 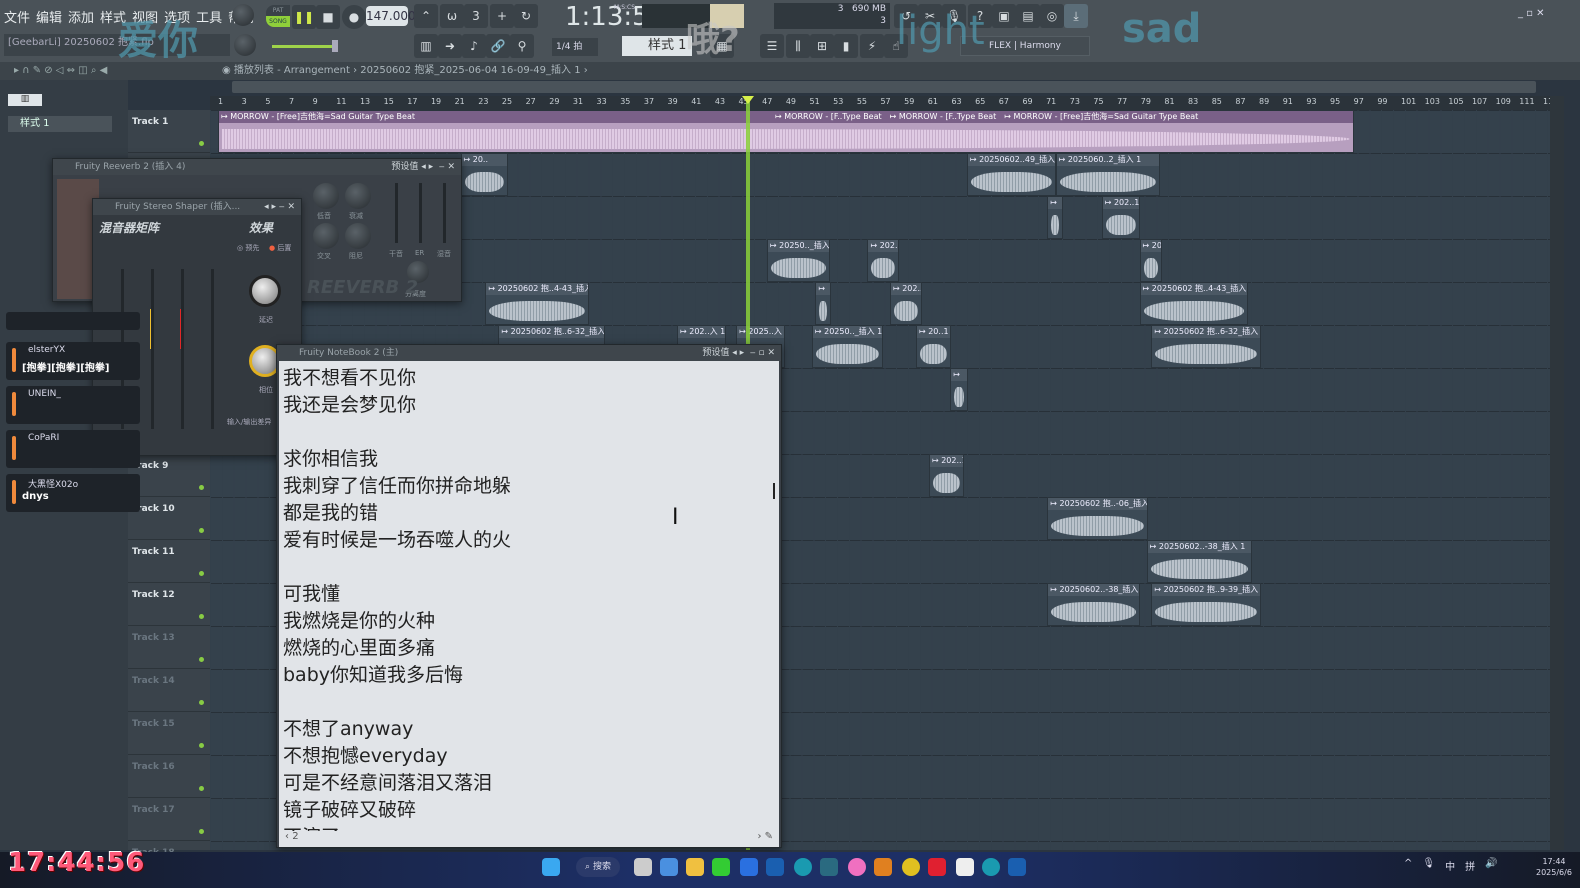 I want to click on window-title: Fruity Stereo Shaper (插入... ◂ ▸ ‒ ✕, so click(x=197, y=207).